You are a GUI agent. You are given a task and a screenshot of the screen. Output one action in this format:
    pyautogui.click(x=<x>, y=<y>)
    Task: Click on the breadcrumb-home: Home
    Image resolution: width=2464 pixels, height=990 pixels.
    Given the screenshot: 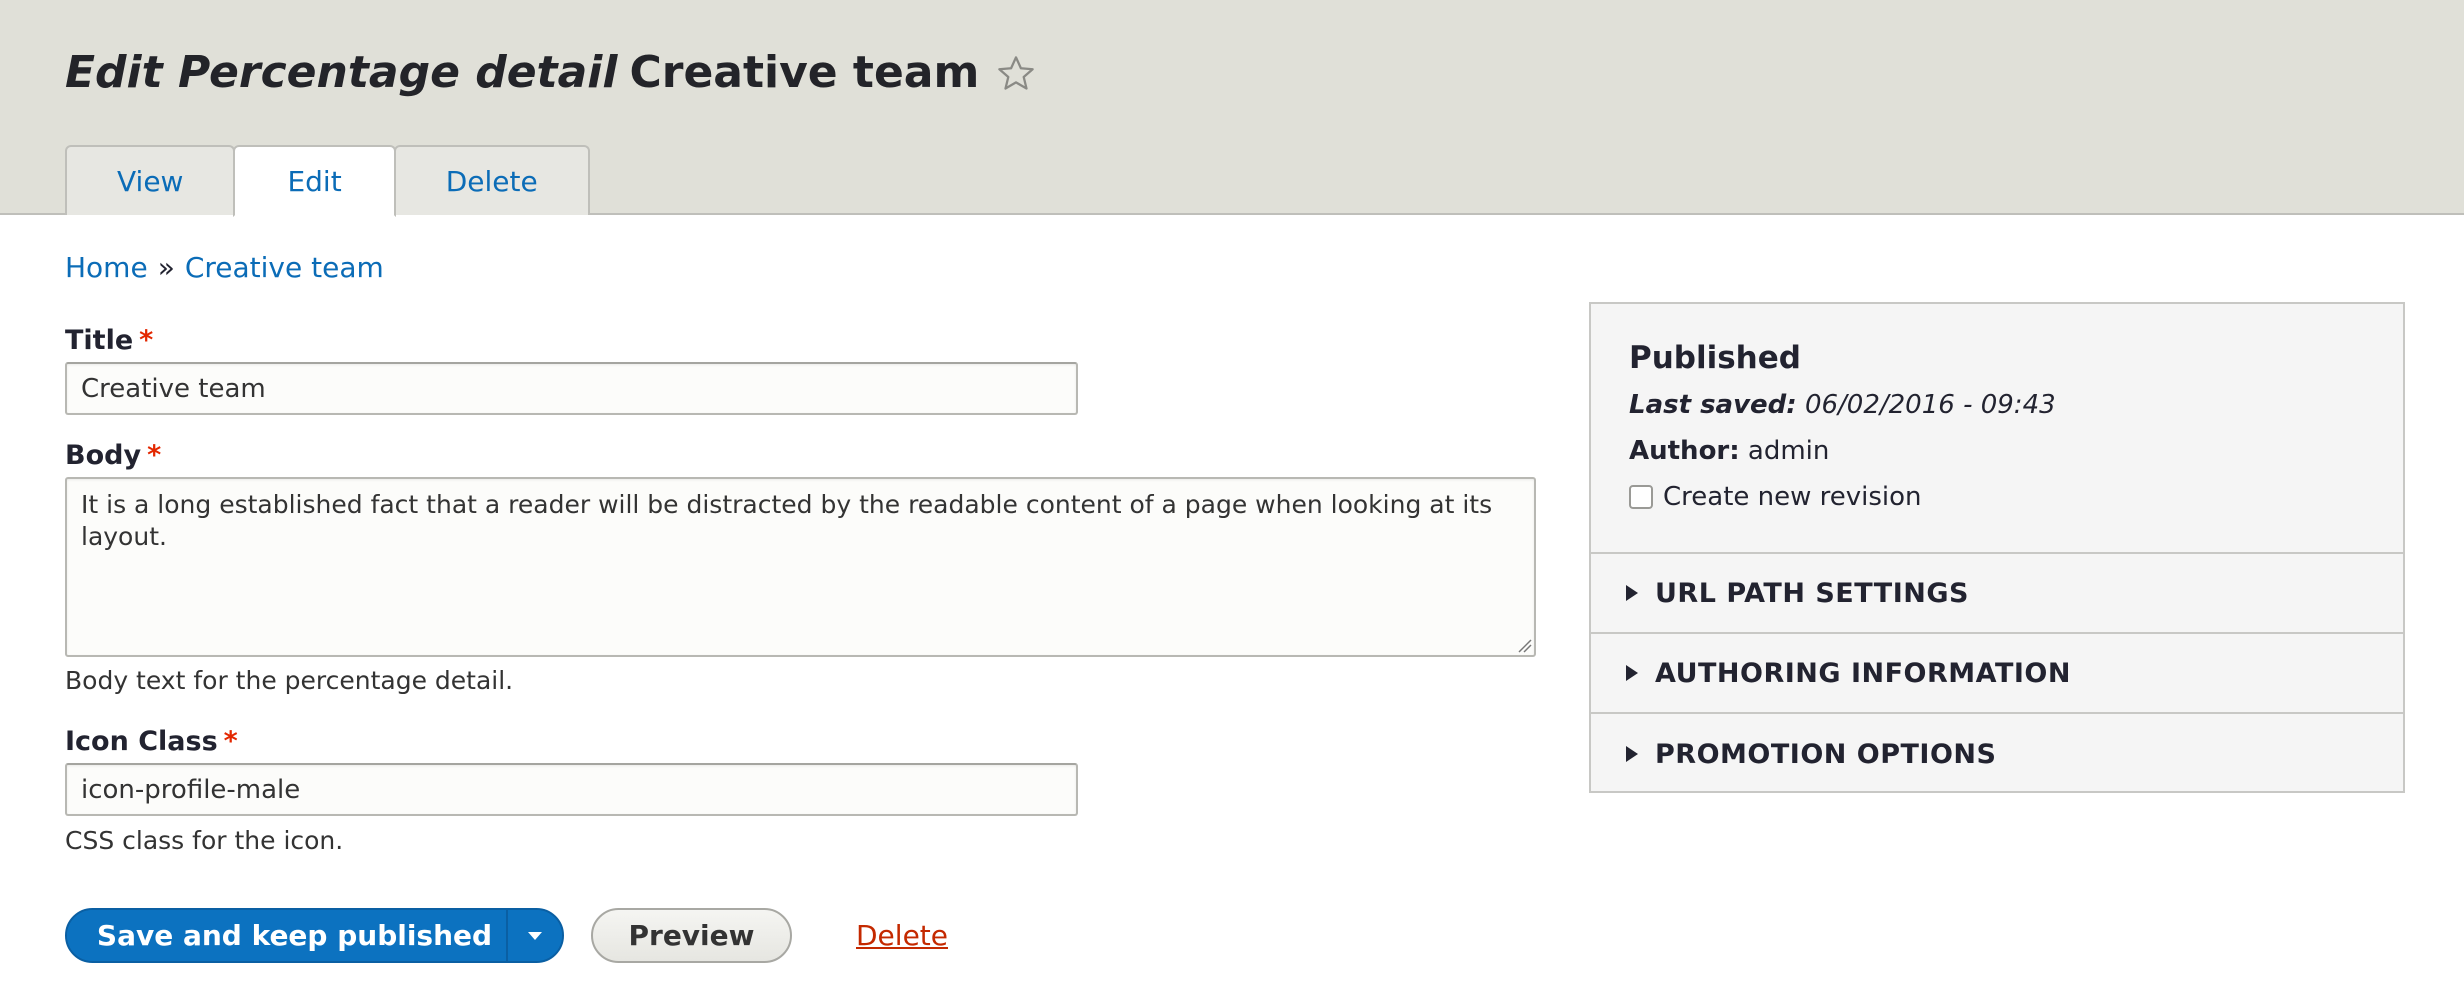 What is the action you would take?
    pyautogui.click(x=106, y=267)
    